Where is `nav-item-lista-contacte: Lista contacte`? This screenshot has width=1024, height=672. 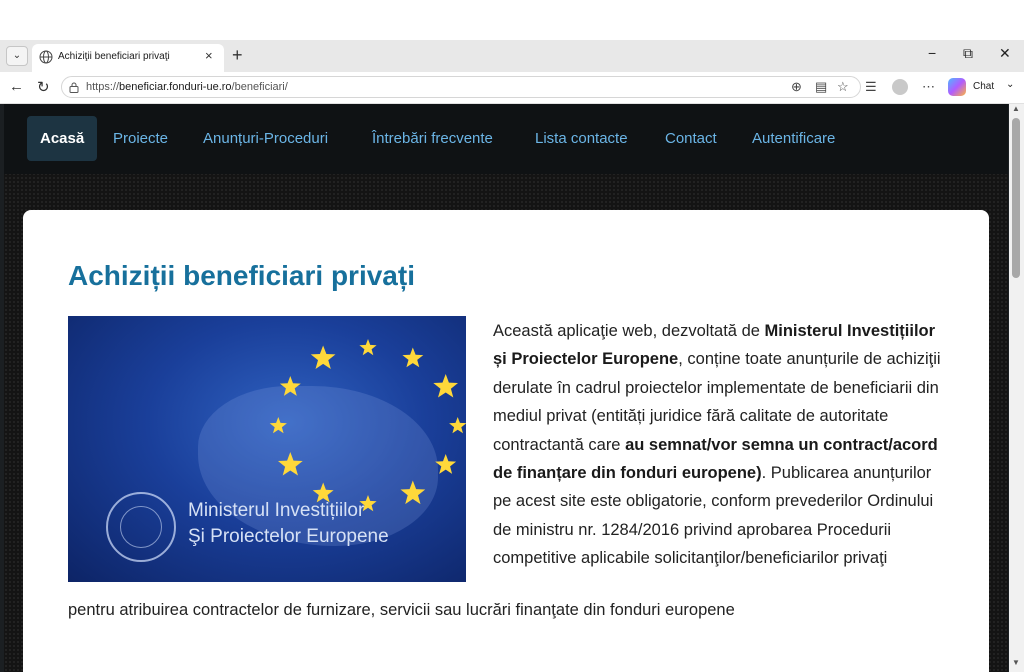 nav-item-lista-contacte: Lista contacte is located at coordinates (581, 138).